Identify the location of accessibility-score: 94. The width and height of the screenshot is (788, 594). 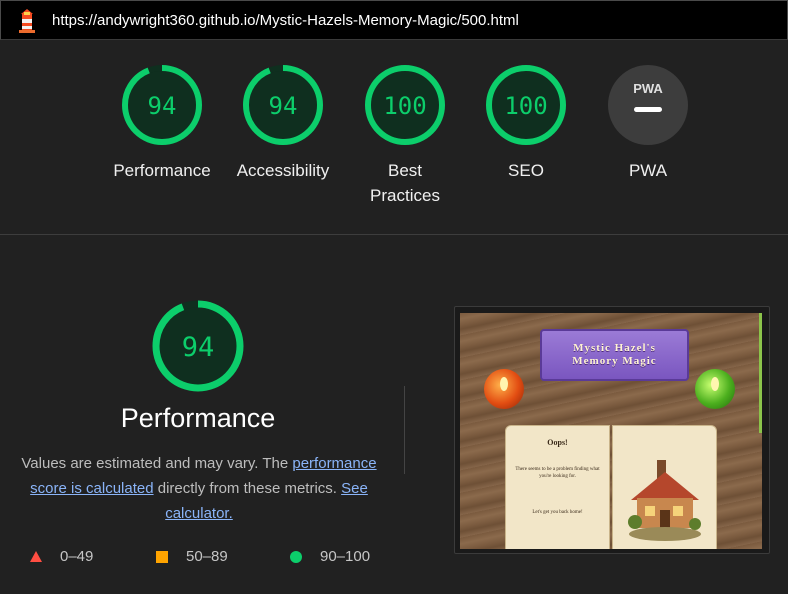
(283, 106).